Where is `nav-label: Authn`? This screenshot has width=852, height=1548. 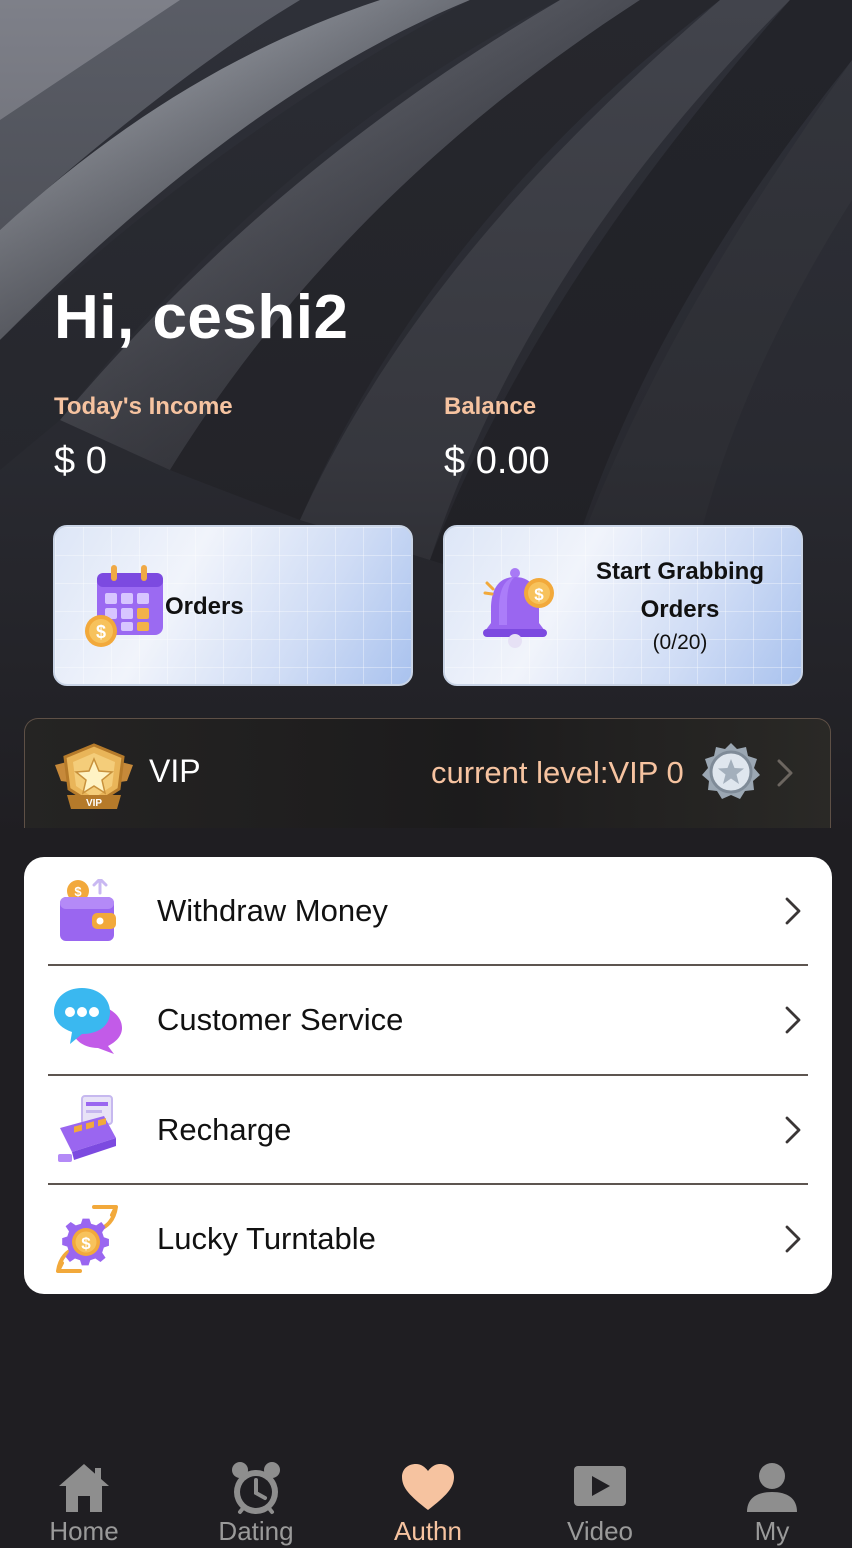
nav-label: Authn is located at coordinates (428, 1531).